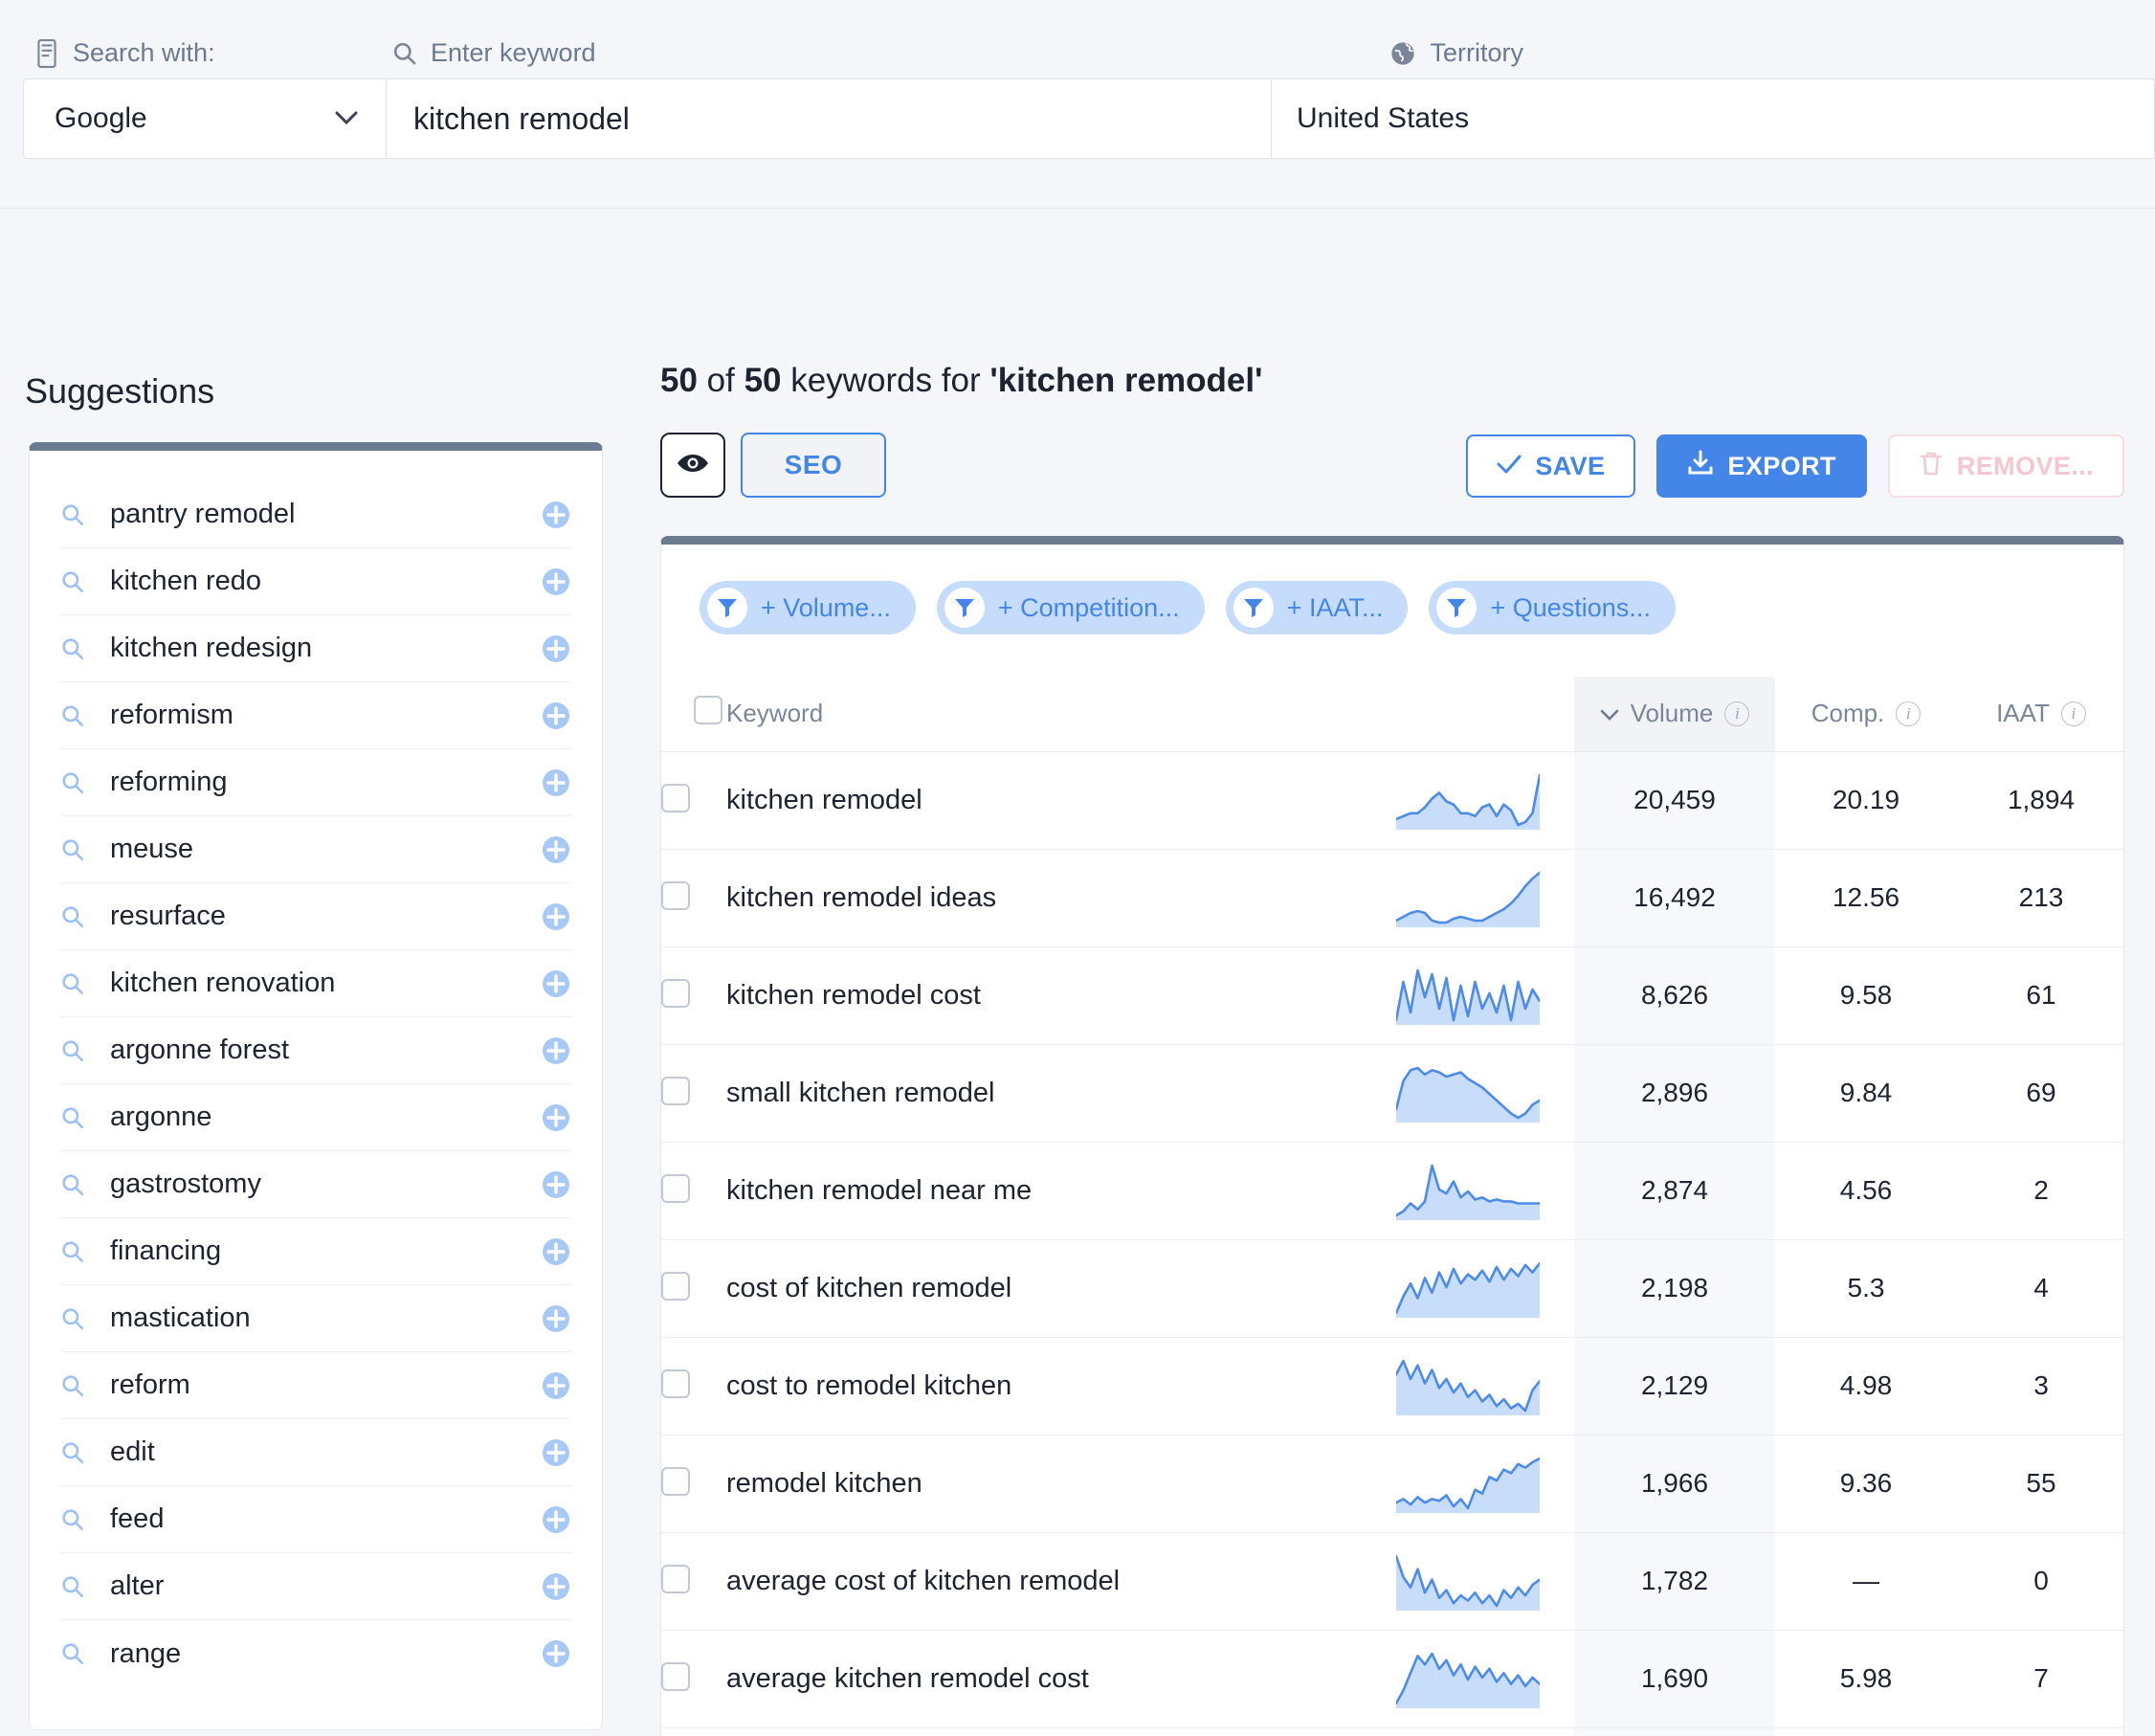 This screenshot has height=1736, width=2155. I want to click on comp-cell: 9.84, so click(1866, 1093).